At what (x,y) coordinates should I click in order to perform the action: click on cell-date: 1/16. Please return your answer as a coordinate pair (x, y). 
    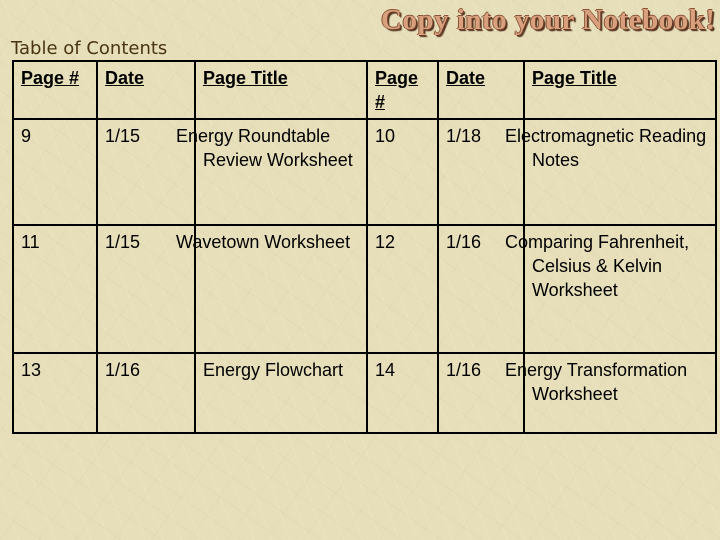
    Looking at the image, I should click on (146, 393).